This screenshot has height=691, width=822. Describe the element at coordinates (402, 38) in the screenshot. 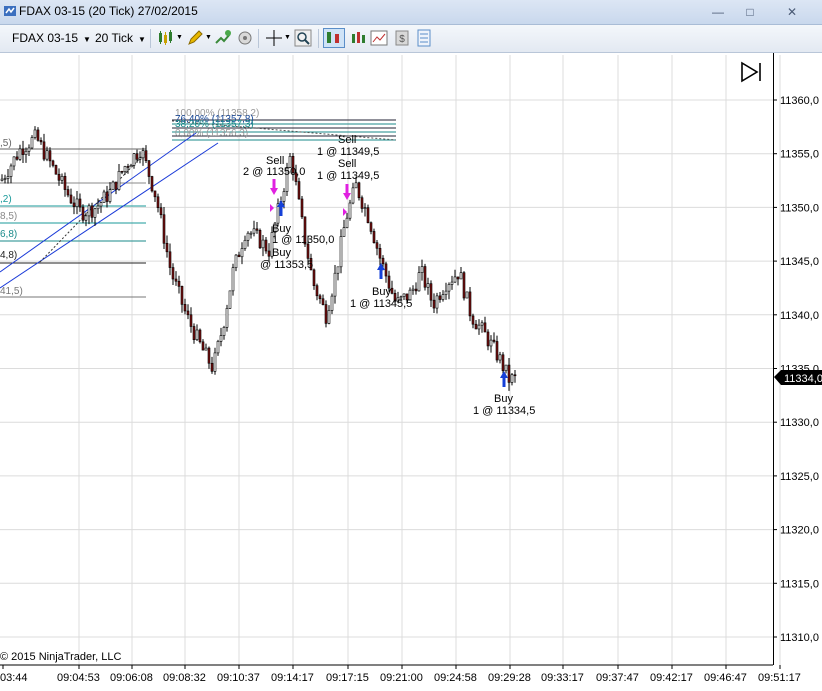

I see `money-icon: $` at that location.